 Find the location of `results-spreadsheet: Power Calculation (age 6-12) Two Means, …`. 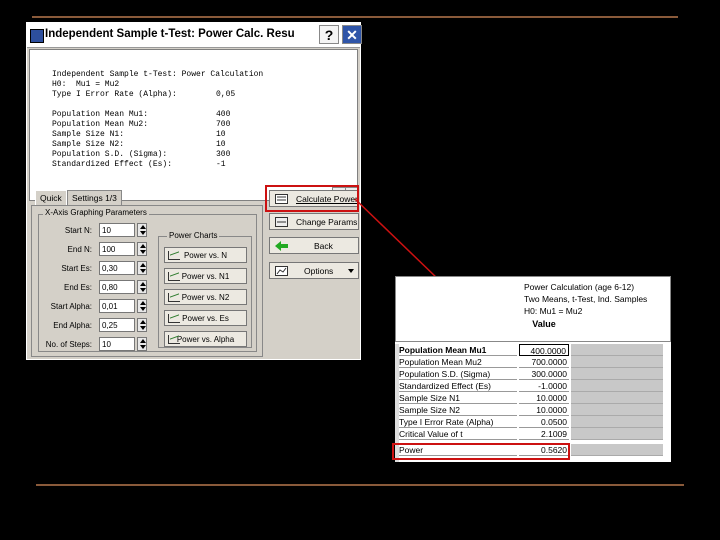

results-spreadsheet: Power Calculation (age 6-12) Two Means, … is located at coordinates (533, 369).